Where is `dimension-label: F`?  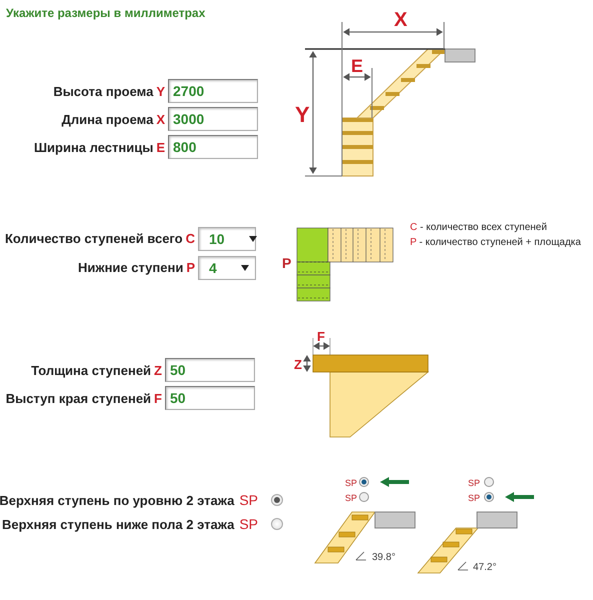 dimension-label: F is located at coordinates (321, 336).